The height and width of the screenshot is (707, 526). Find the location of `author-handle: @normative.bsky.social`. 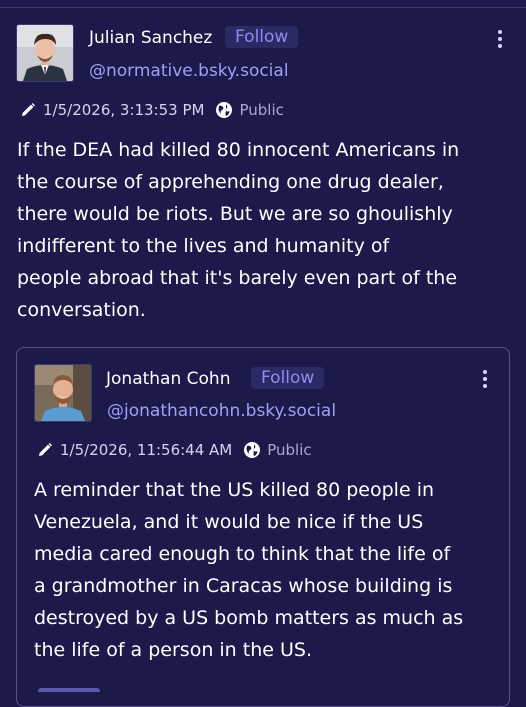

author-handle: @normative.bsky.social is located at coordinates (189, 71).